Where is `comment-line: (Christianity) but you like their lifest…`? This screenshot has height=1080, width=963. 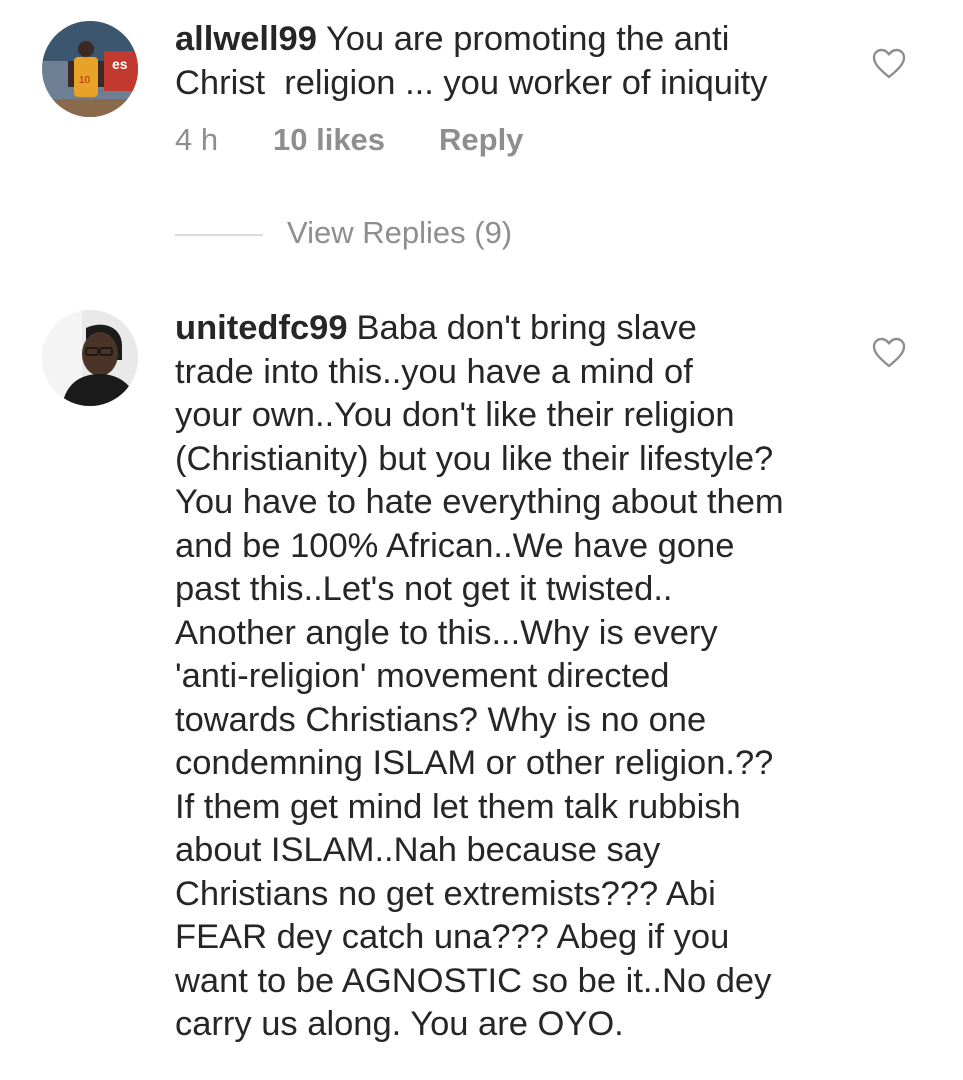
comment-line: (Christianity) but you like their lifest… is located at coordinates (474, 458).